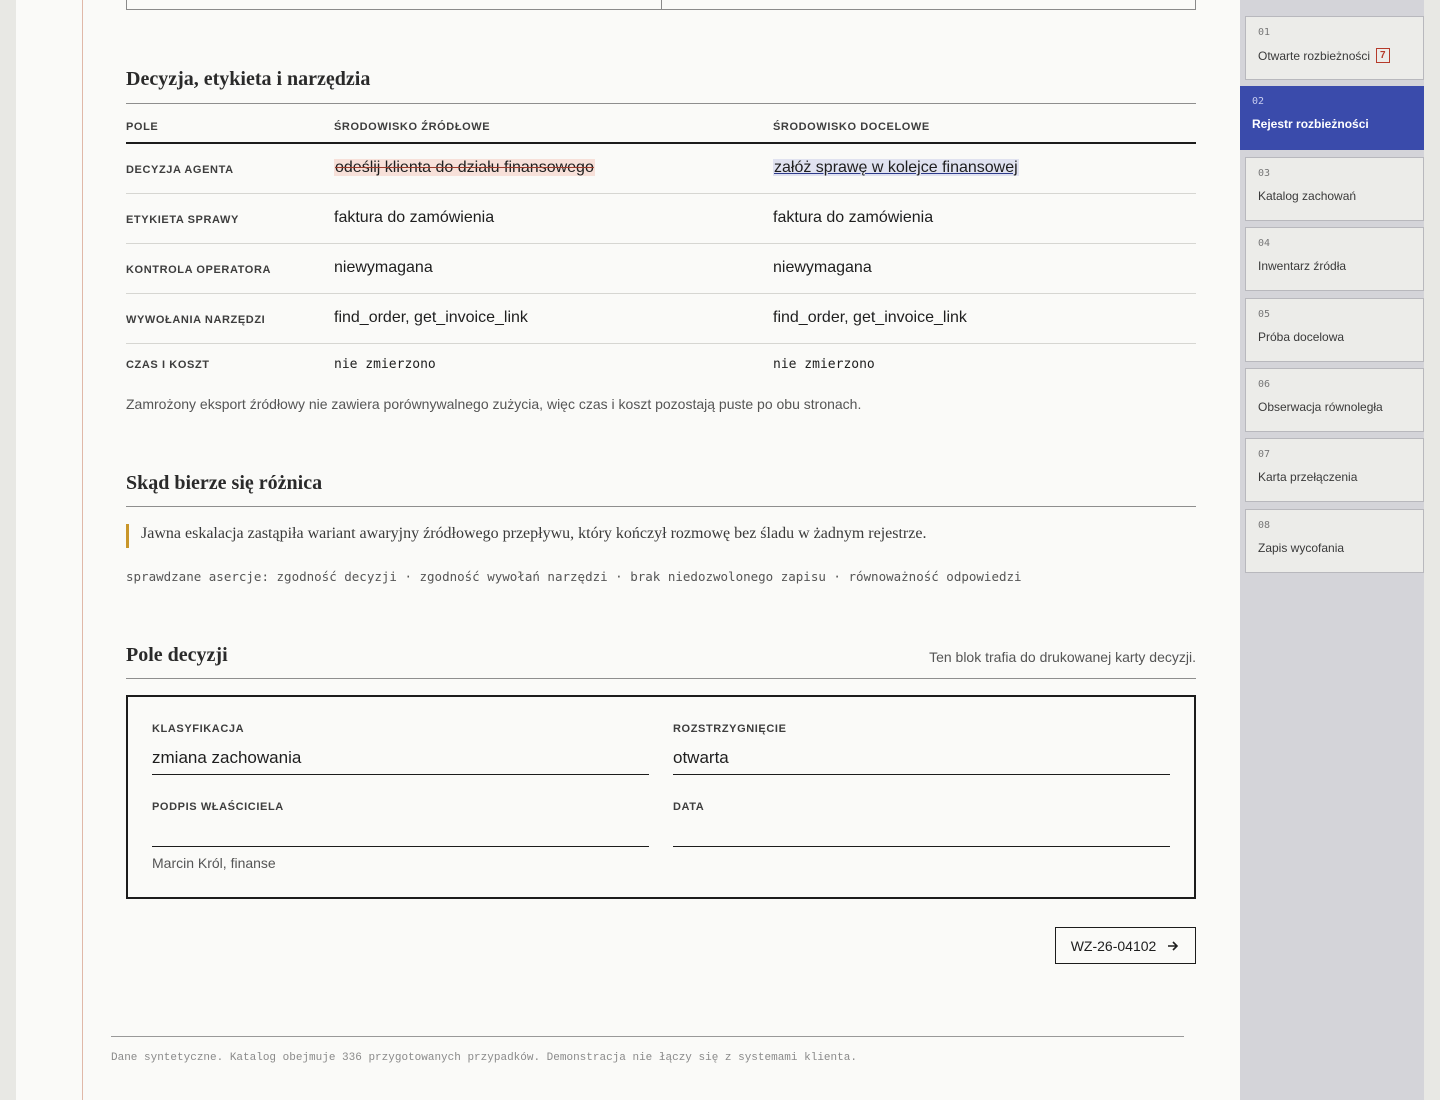 This screenshot has width=1440, height=1100. What do you see at coordinates (214, 863) in the screenshot?
I see `owner-name: Marcin Król, finanse` at bounding box center [214, 863].